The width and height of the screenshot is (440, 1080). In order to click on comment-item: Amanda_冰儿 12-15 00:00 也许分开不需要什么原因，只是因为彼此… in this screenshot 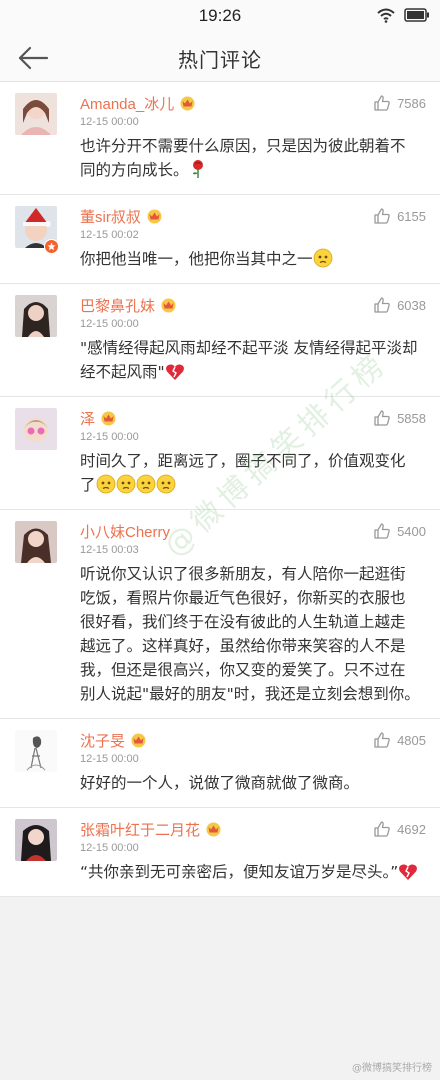, I will do `click(220, 138)`.